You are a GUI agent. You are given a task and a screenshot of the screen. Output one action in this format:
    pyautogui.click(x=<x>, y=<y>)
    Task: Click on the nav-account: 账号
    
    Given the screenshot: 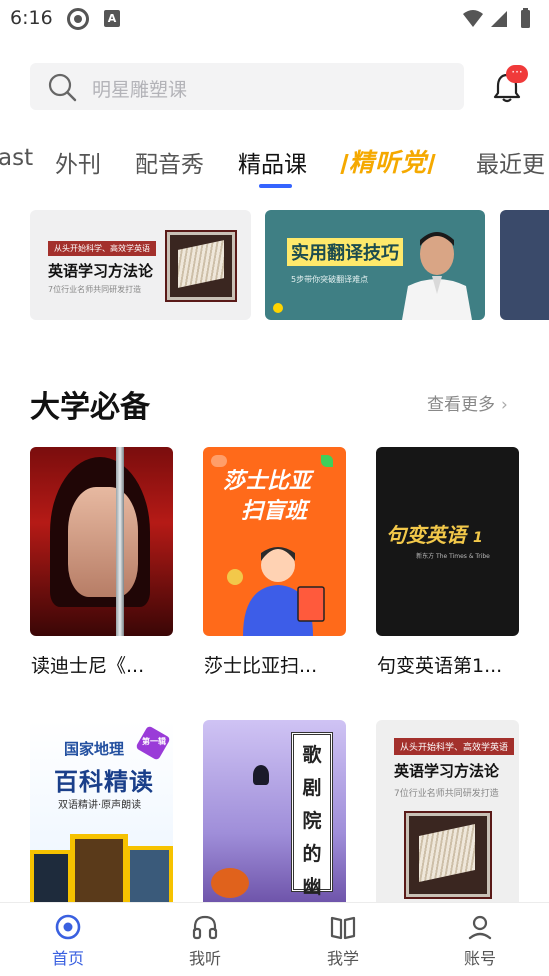 What is the action you would take?
    pyautogui.click(x=480, y=941)
    